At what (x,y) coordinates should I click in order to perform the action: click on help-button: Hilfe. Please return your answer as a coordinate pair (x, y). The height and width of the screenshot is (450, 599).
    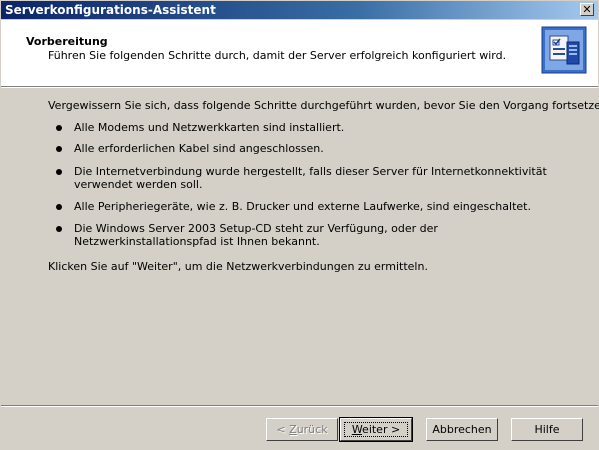
    Looking at the image, I should click on (547, 429).